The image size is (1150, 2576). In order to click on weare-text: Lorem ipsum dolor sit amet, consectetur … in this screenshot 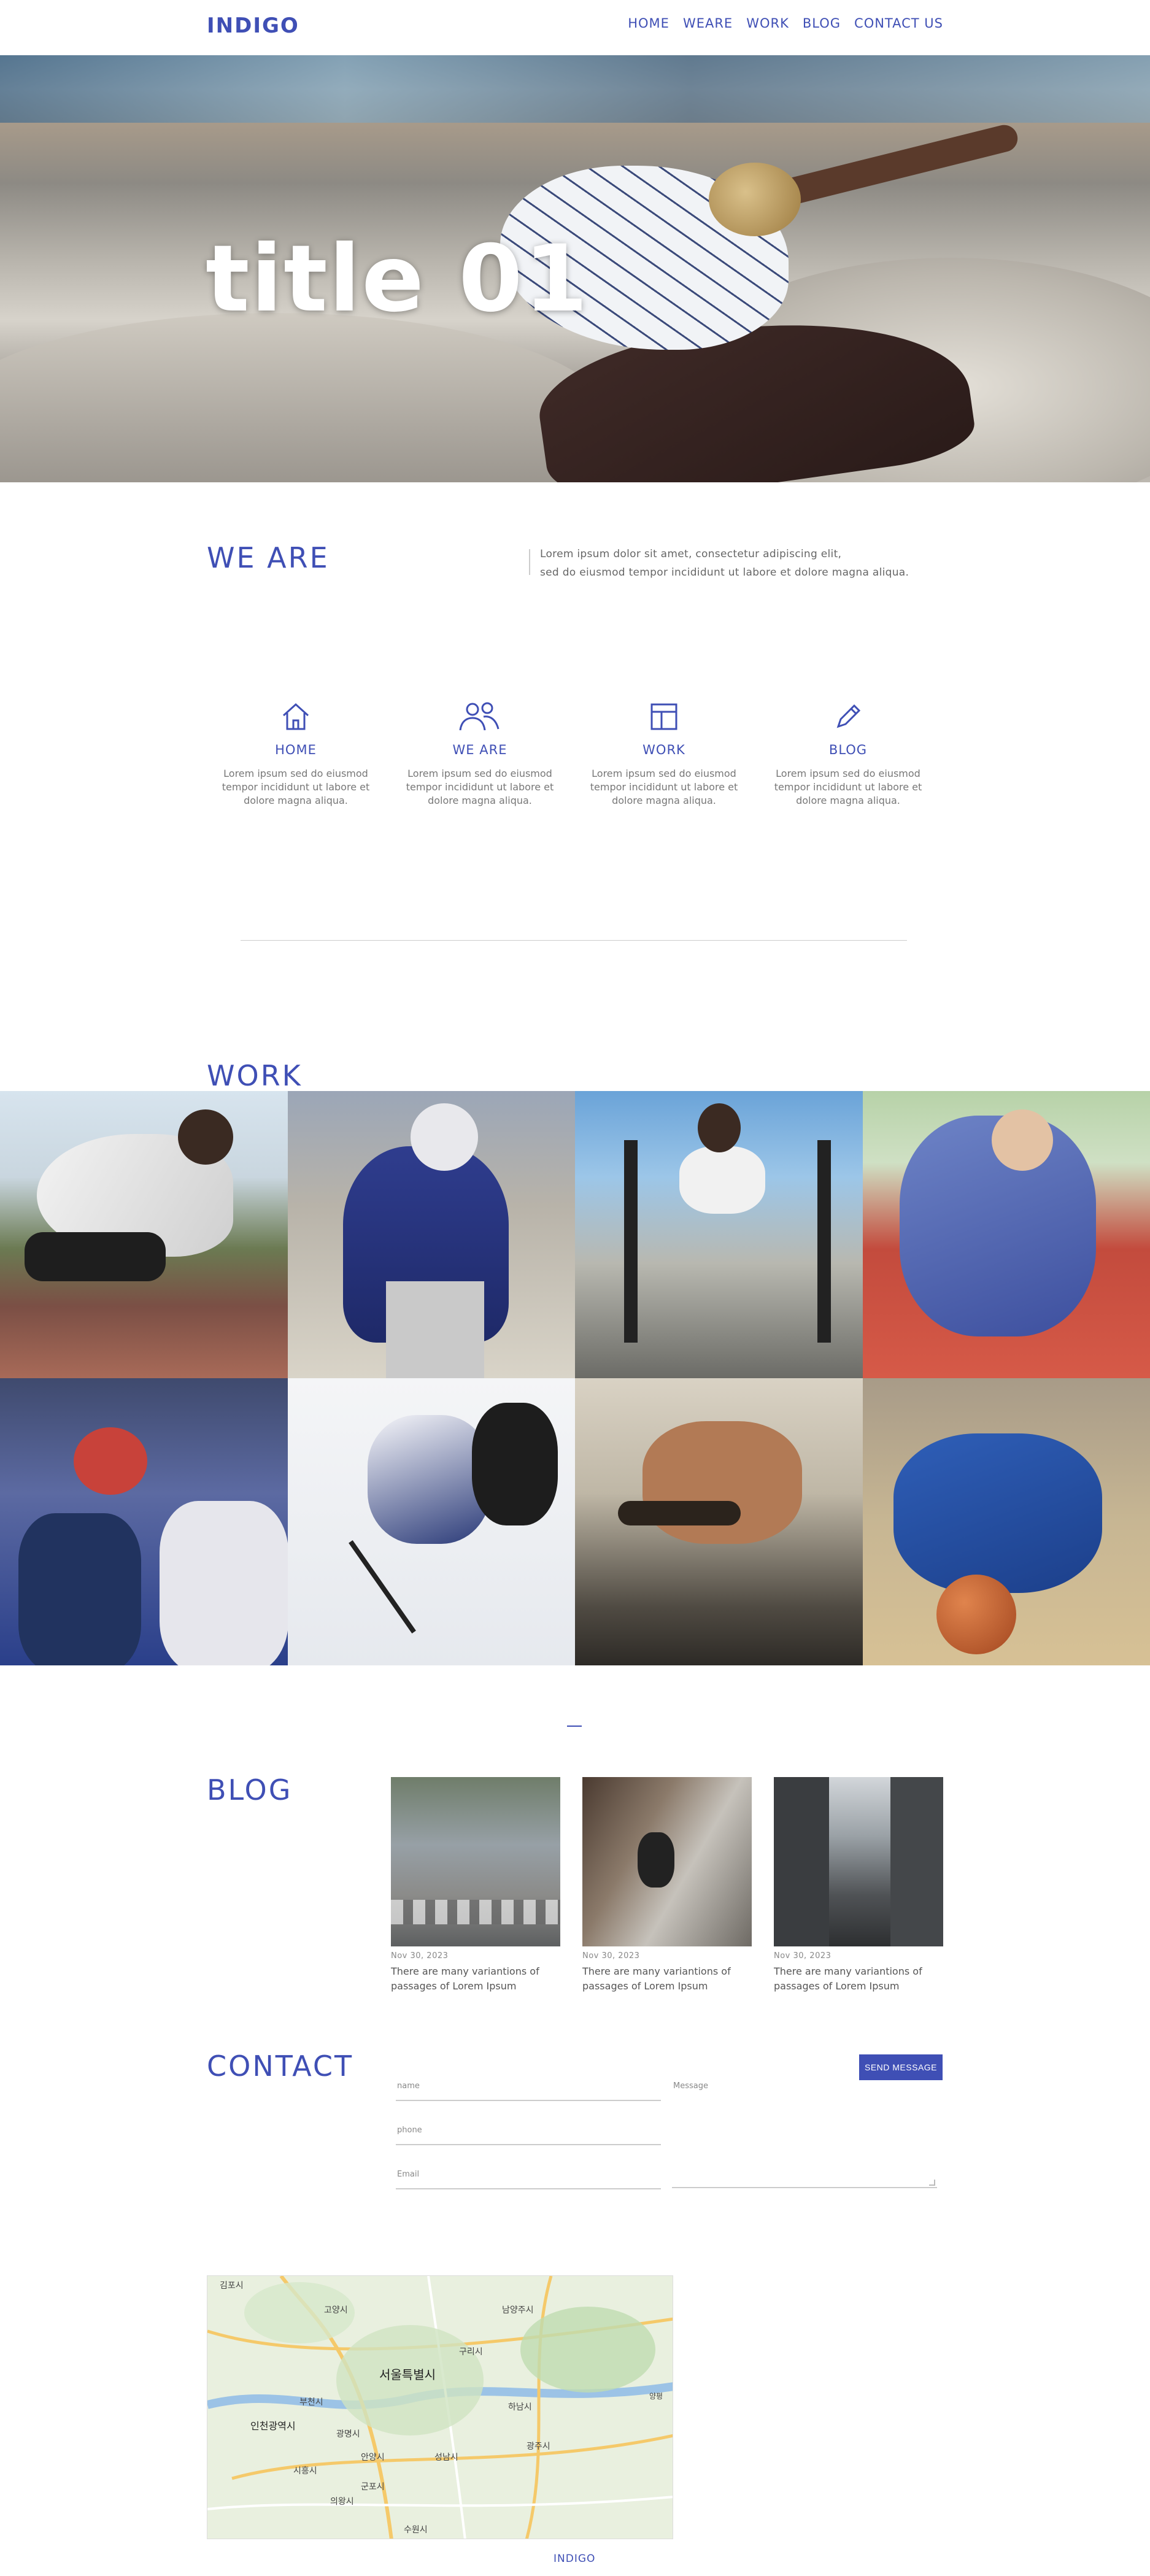, I will do `click(742, 563)`.